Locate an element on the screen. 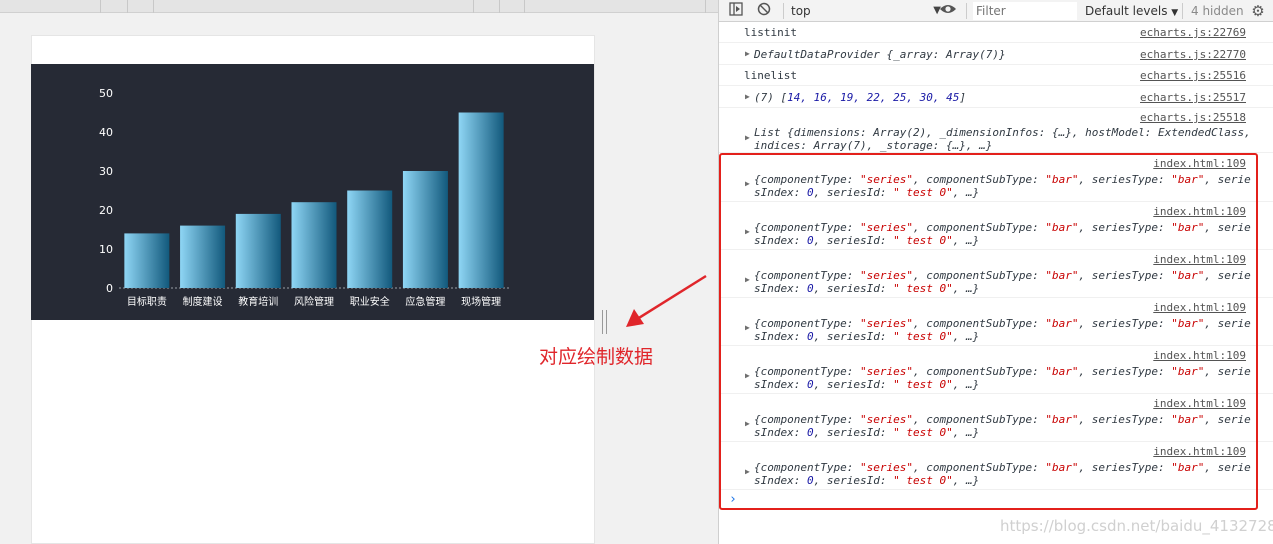 The image size is (1273, 544). console-message-text: linelist is located at coordinates (770, 75).